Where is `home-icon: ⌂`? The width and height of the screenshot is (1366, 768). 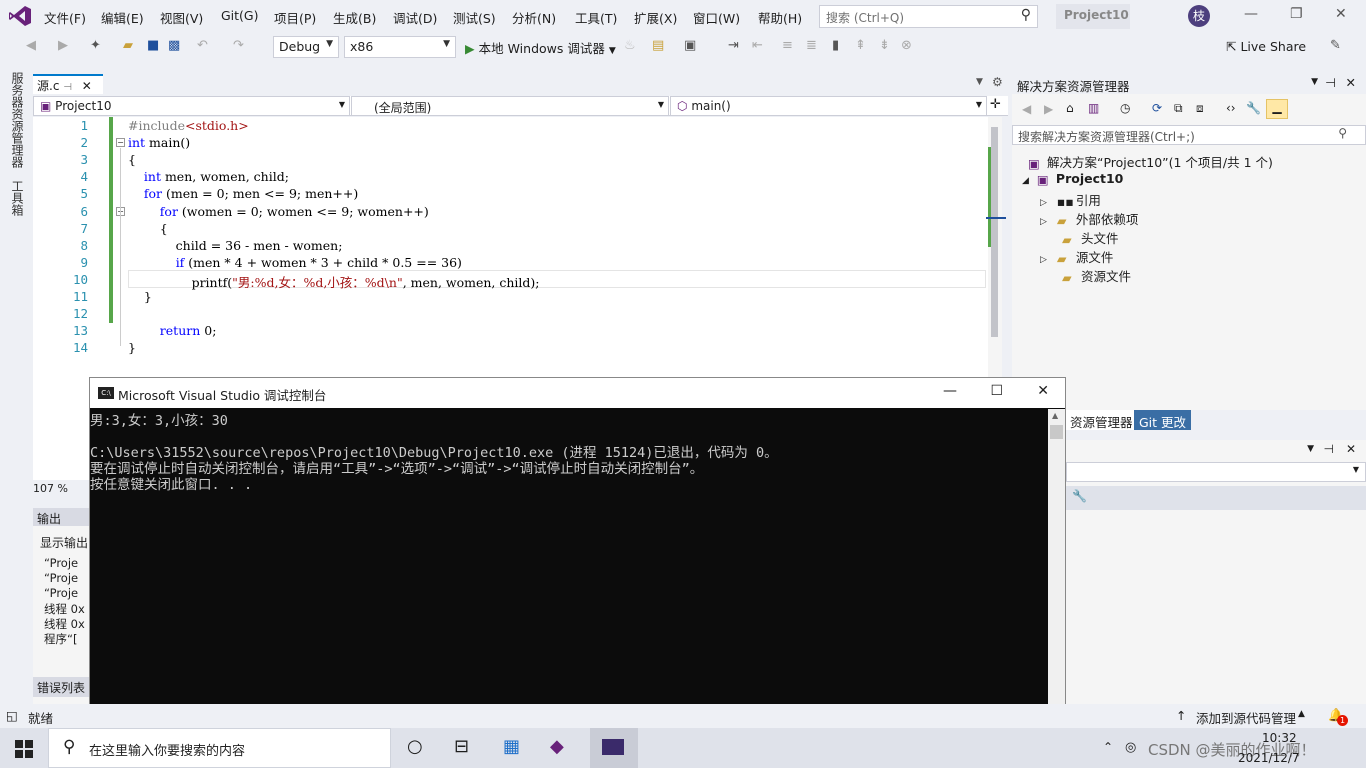
home-icon: ⌂ is located at coordinates (1070, 108).